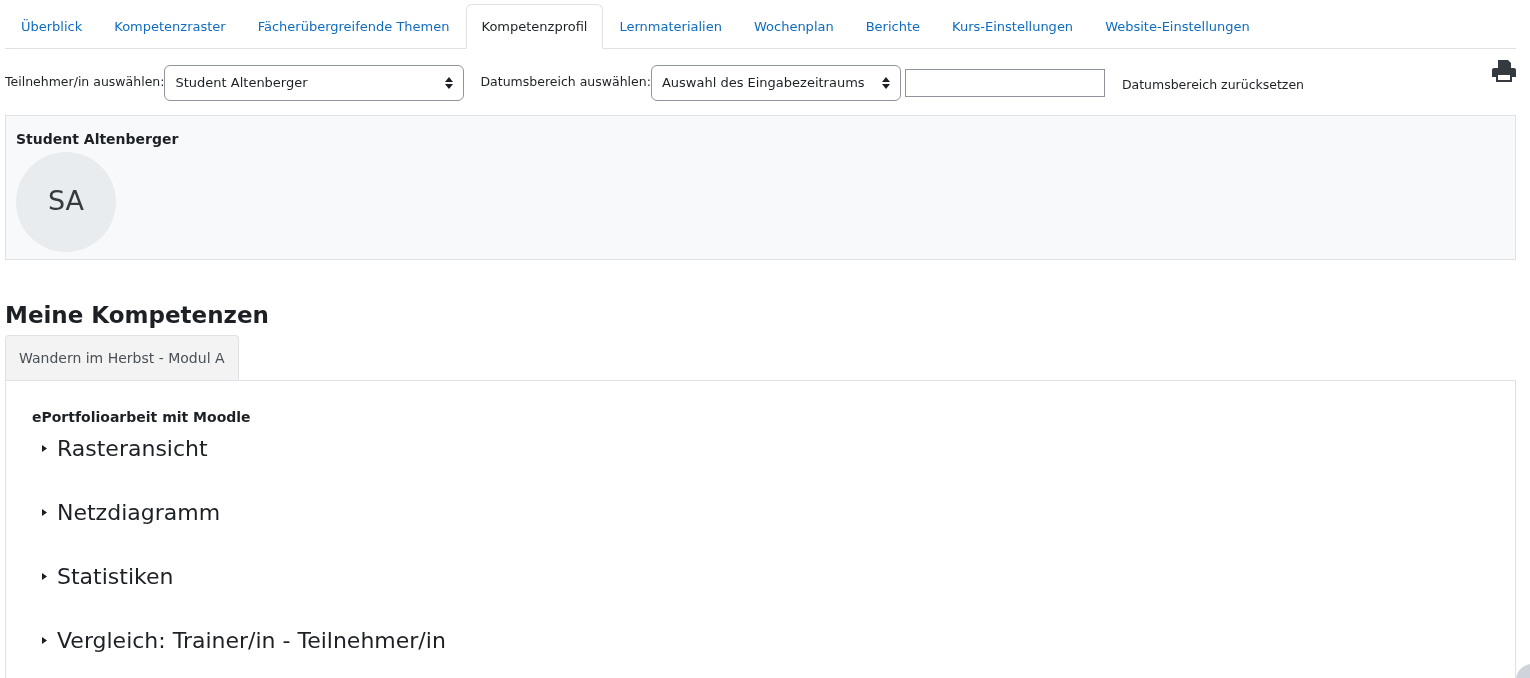 This screenshot has height=678, width=1530. Describe the element at coordinates (66, 201) in the screenshot. I see `avatar: SA` at that location.